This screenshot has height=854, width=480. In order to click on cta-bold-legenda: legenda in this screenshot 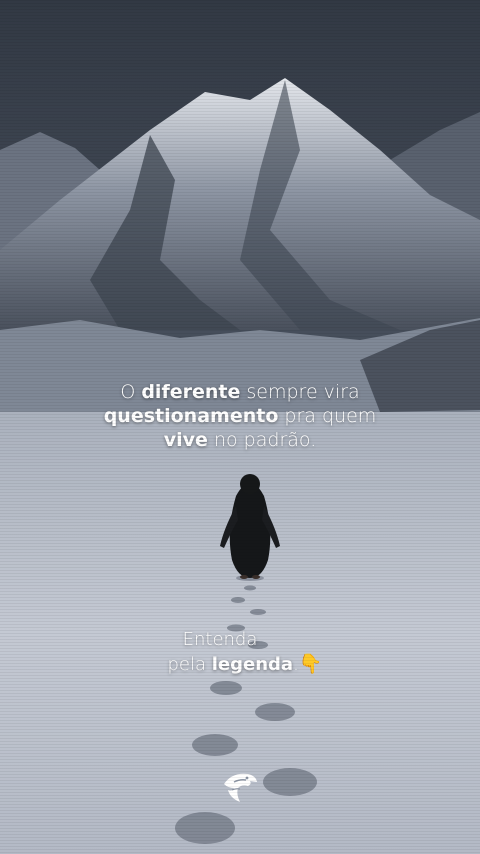, I will do `click(252, 664)`.